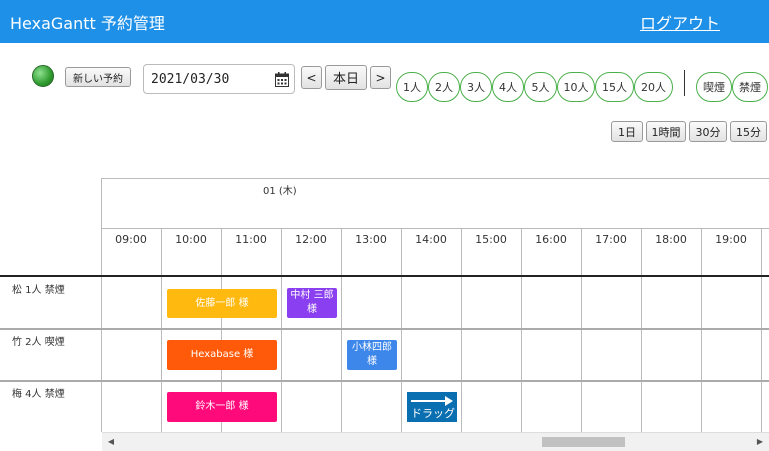 The image size is (769, 451). I want to click on scroll-right-icon: ▶, so click(760, 442).